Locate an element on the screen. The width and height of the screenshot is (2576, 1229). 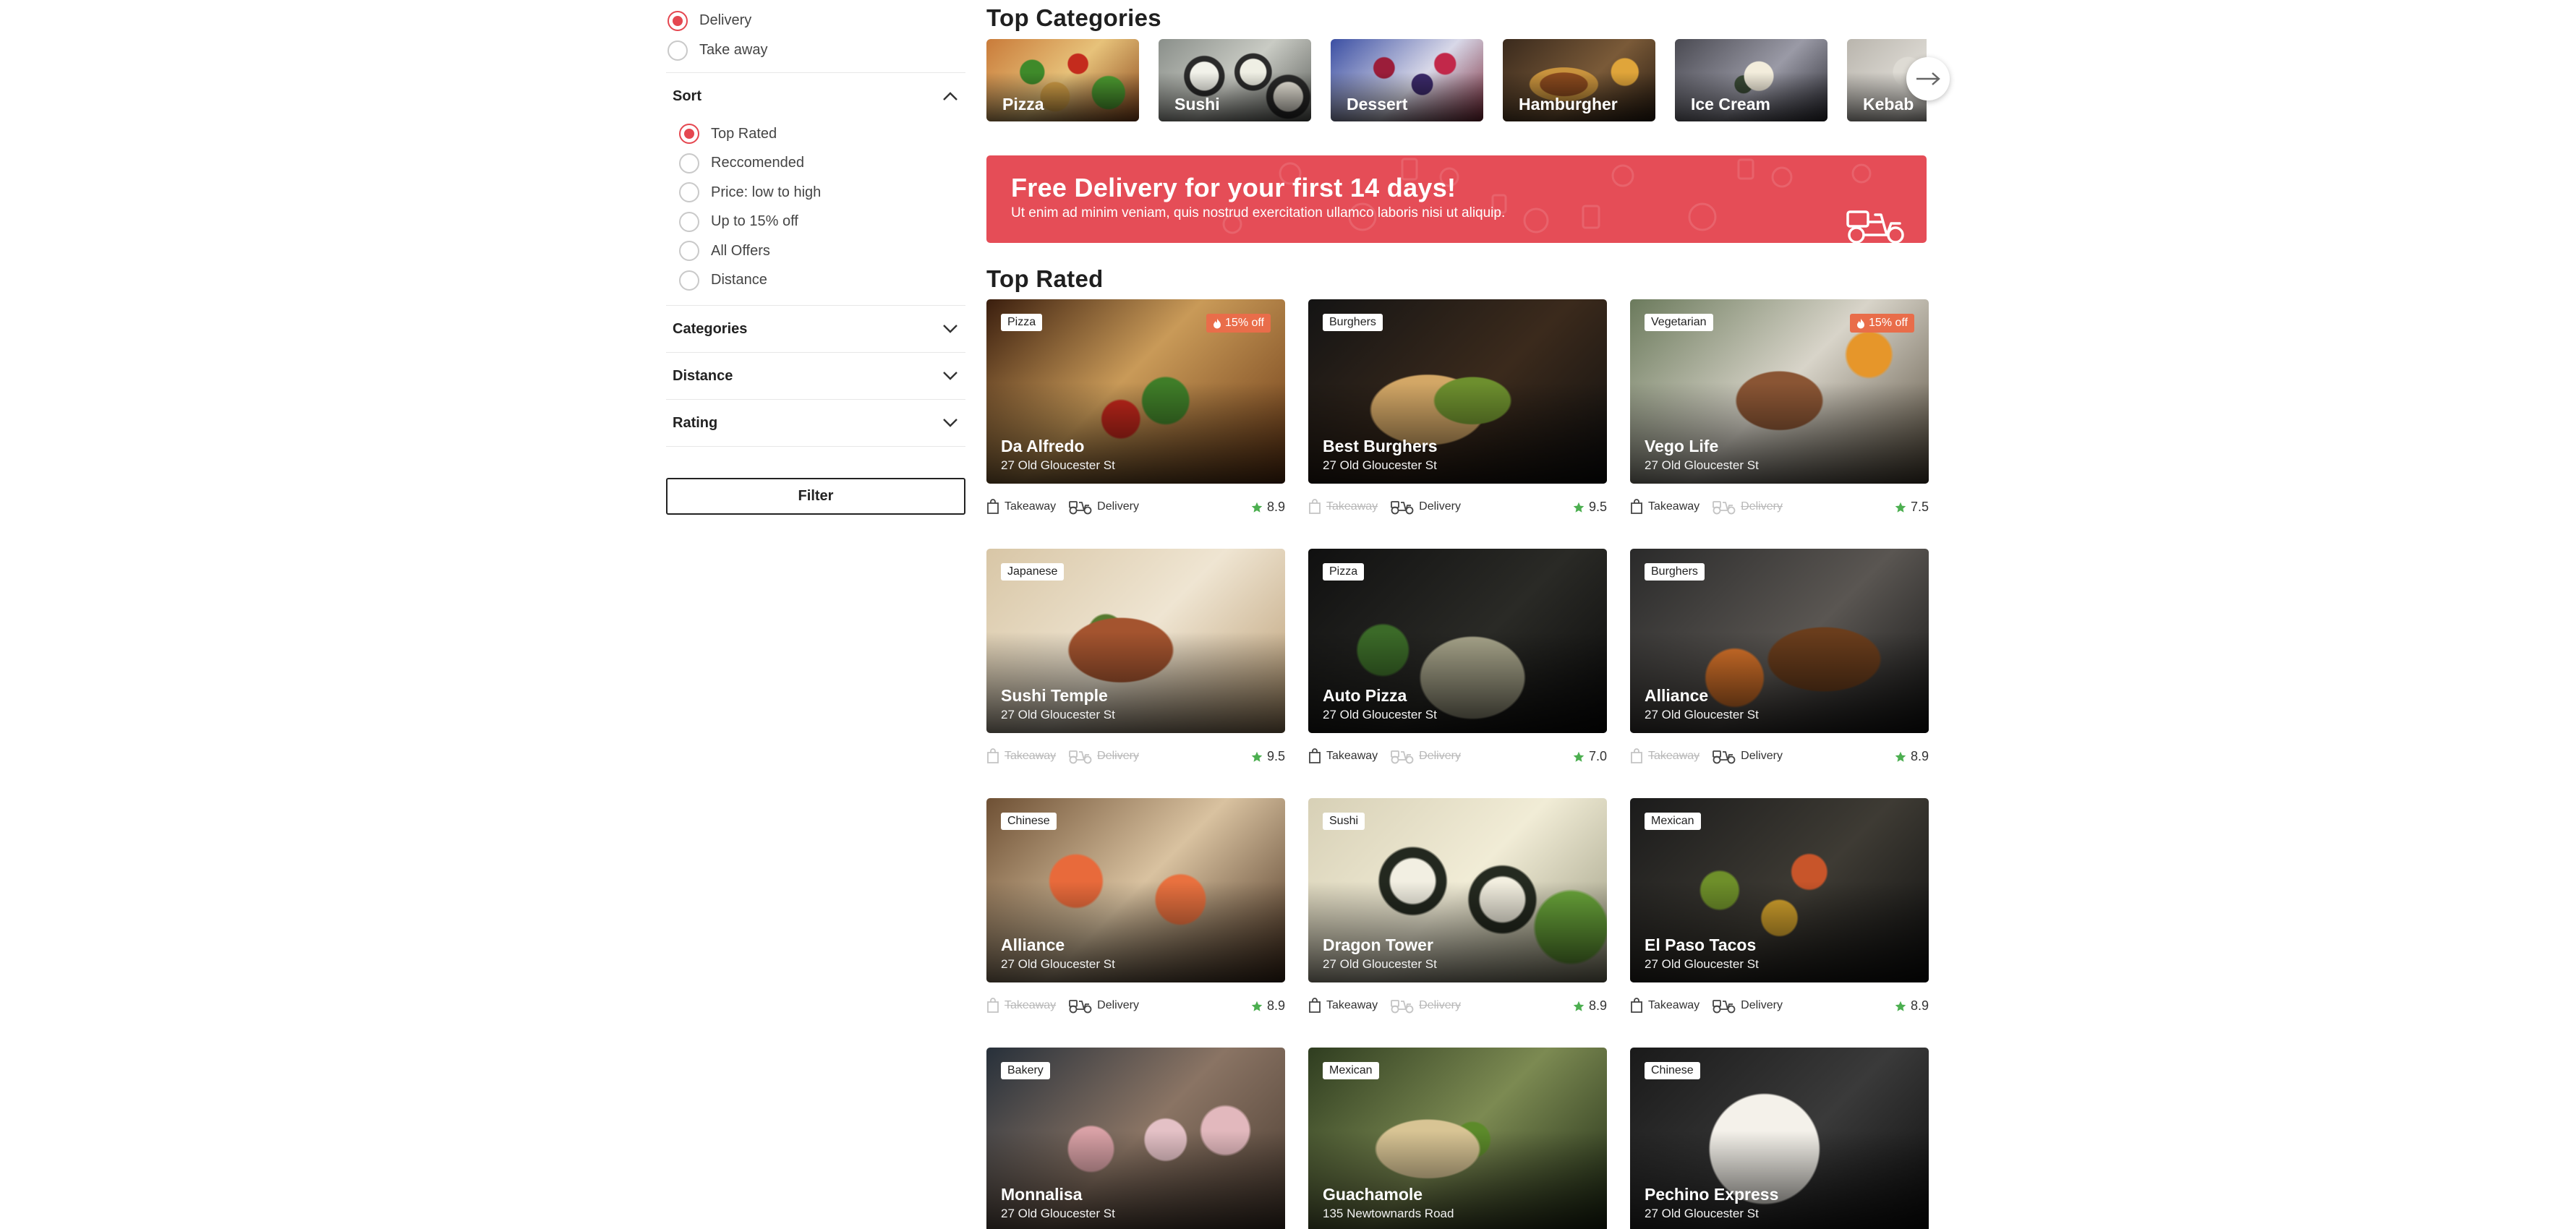
restaurant-name: Vego Life is located at coordinates (1682, 446).